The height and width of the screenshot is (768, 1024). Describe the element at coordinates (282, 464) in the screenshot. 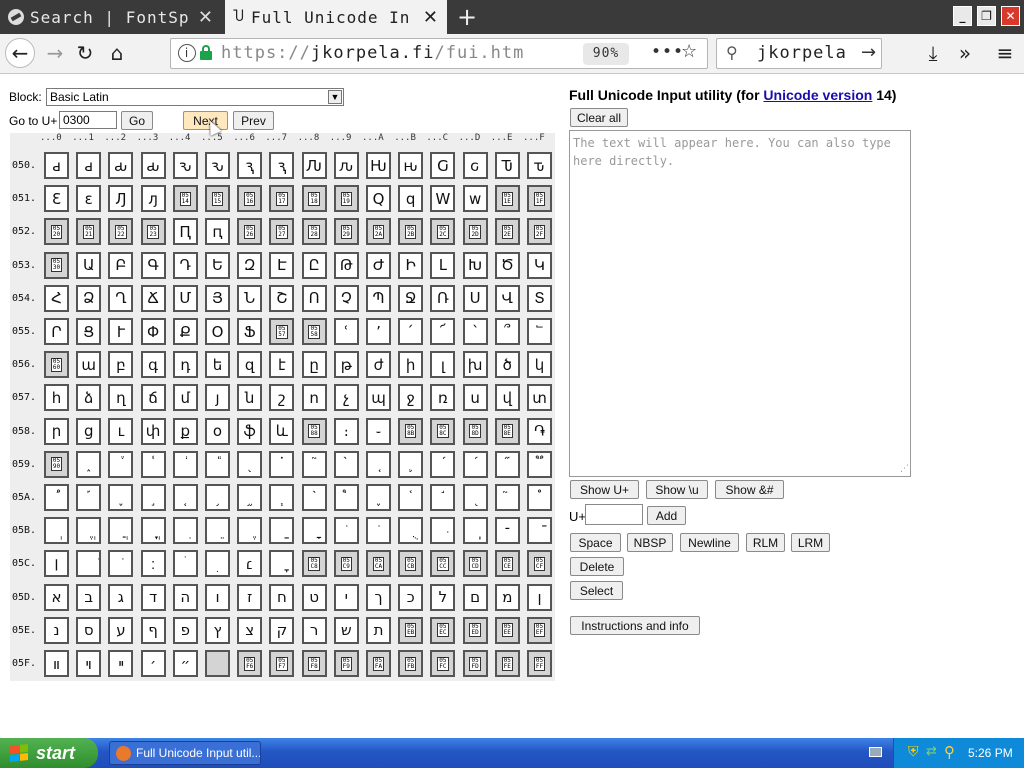

I see `character-cell: ֗` at that location.